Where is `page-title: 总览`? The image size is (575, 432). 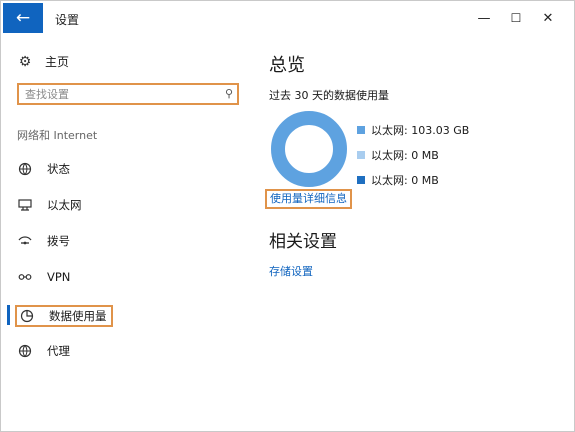
page-title: 总览 is located at coordinates (287, 65).